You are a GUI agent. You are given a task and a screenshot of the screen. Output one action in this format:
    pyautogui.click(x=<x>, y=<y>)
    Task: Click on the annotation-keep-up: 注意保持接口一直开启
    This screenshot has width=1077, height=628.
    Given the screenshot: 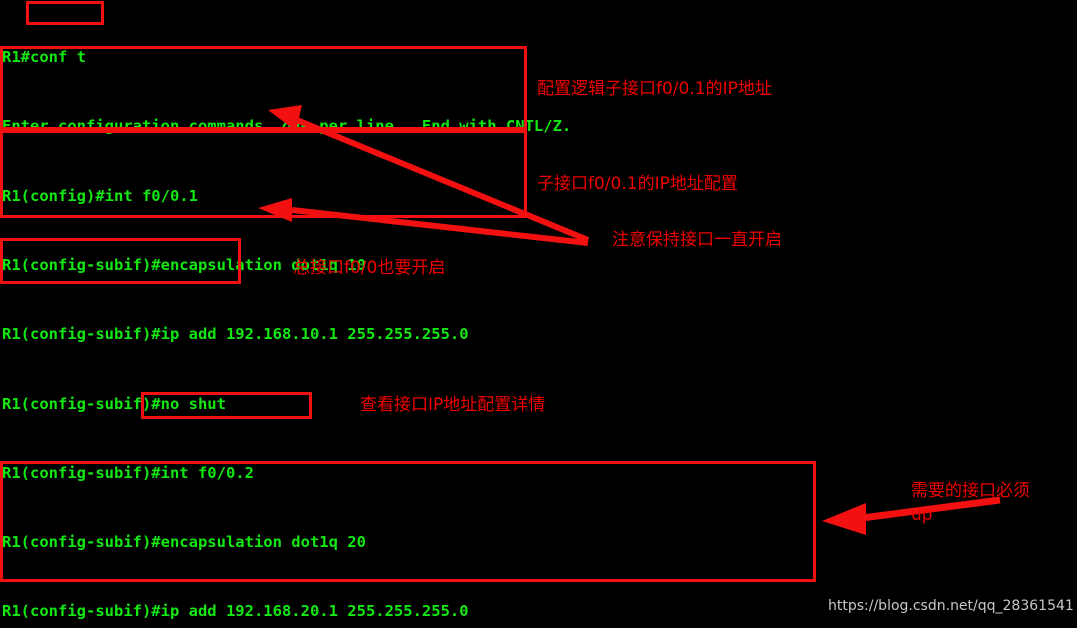 What is the action you would take?
    pyautogui.click(x=697, y=240)
    